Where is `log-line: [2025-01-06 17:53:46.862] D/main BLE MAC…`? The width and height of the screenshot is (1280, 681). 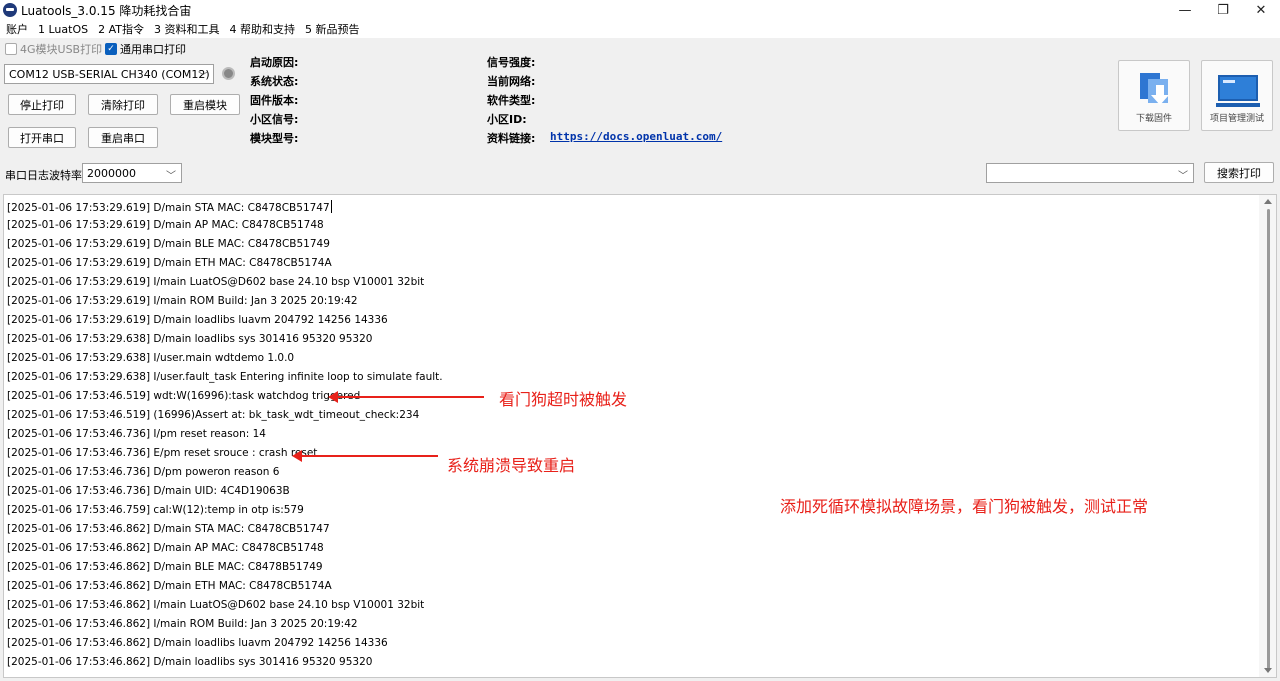 log-line: [2025-01-06 17:53:46.862] D/main BLE MAC… is located at coordinates (165, 567).